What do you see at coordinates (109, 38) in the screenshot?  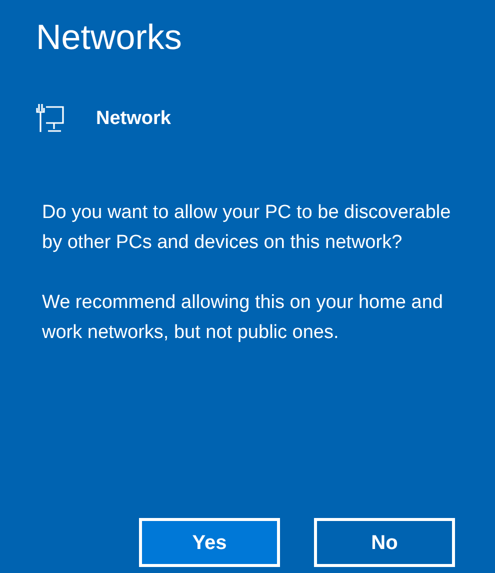 I see `window-title: Networks` at bounding box center [109, 38].